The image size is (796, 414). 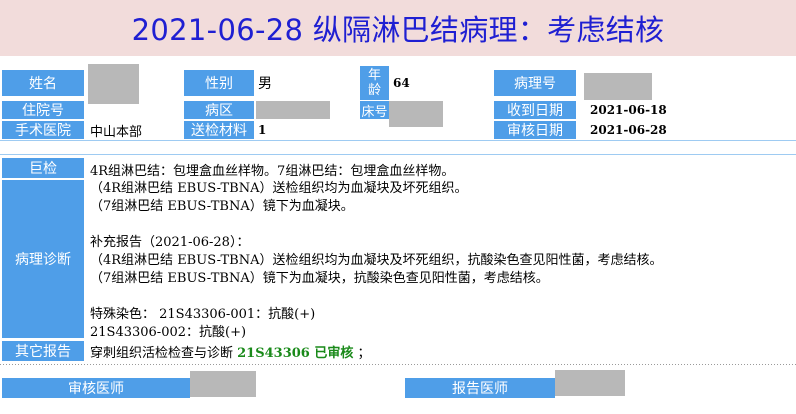 I want to click on value-received-date: 2021-06-18, so click(x=628, y=110).